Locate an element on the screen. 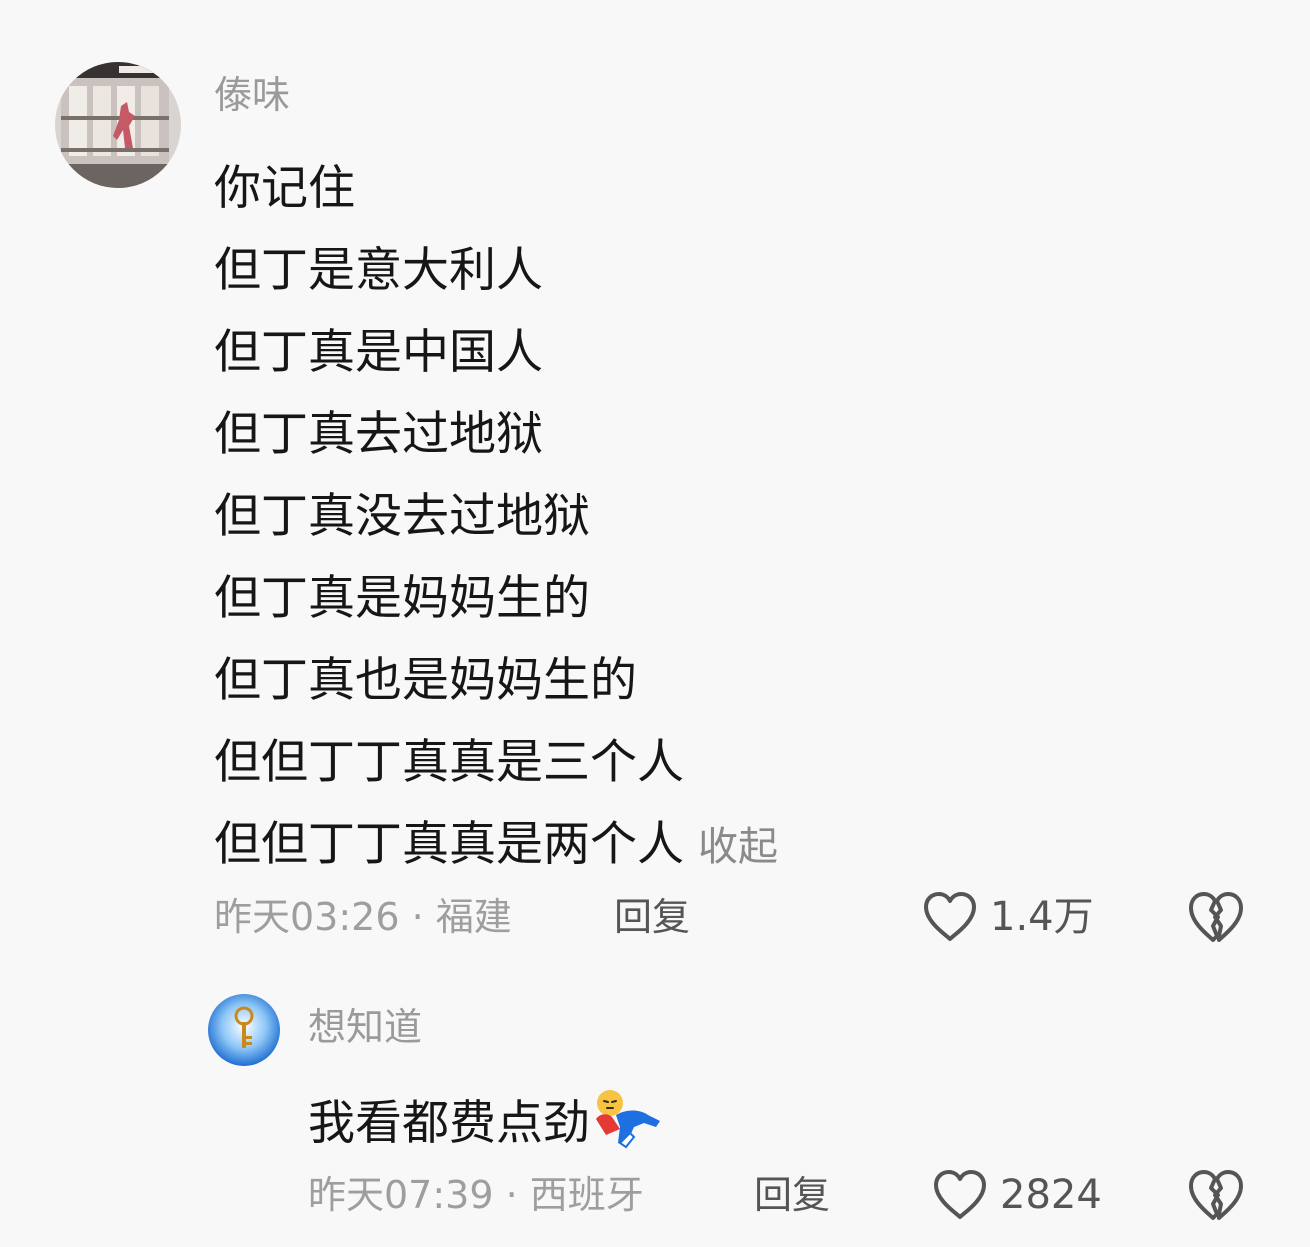 Image resolution: width=1310 pixels, height=1247 pixels. comment-timestamp-location: 昨天07:39 · 西班牙 is located at coordinates (476, 1195).